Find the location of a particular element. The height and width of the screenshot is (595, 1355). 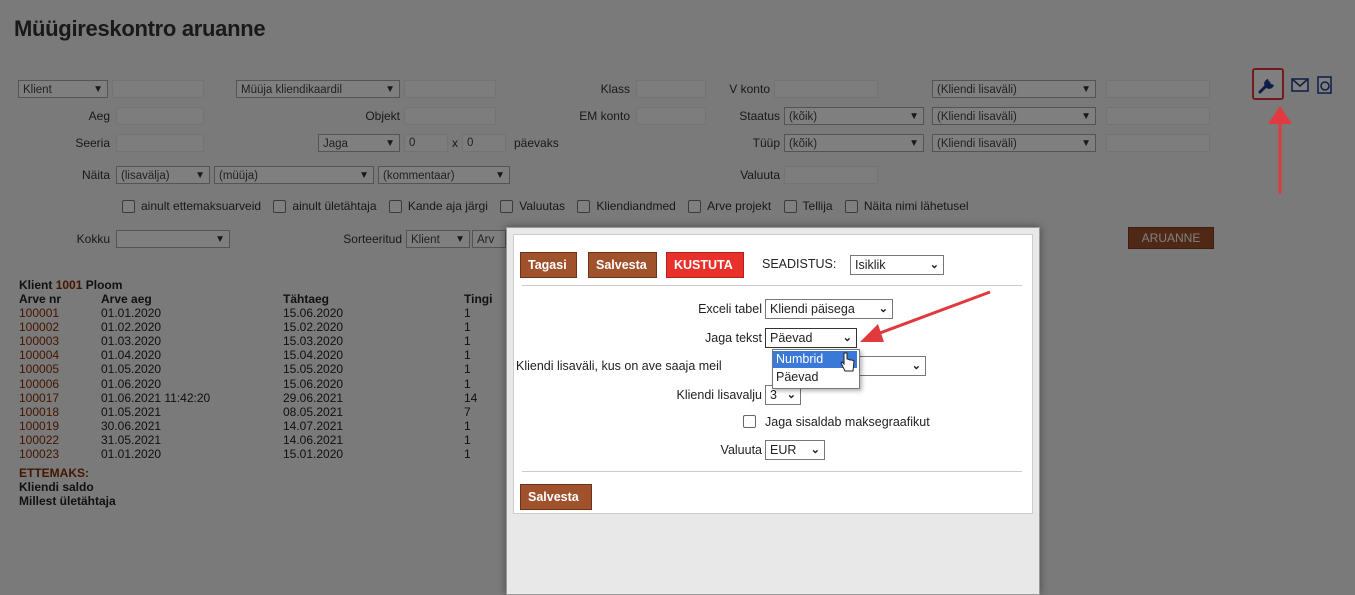

jaga-tekst-select: Päevad ⌄ is located at coordinates (811, 338).